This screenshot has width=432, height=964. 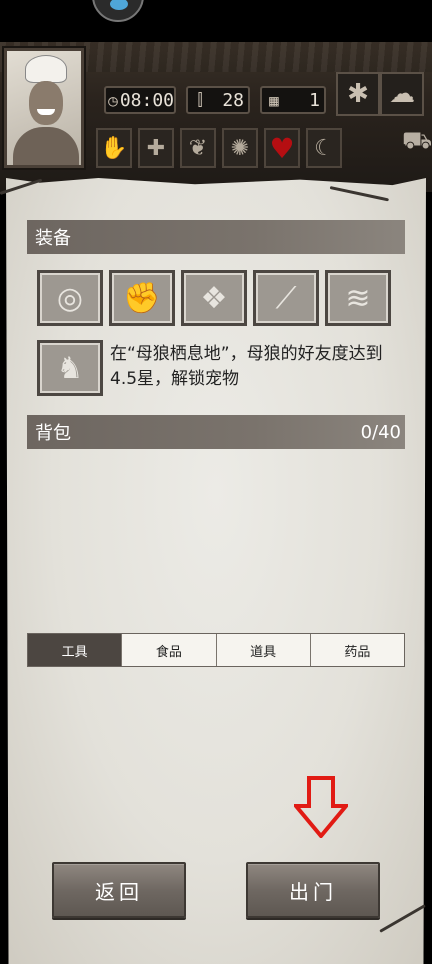 I want to click on logs-icon: ≋, so click(x=358, y=298).